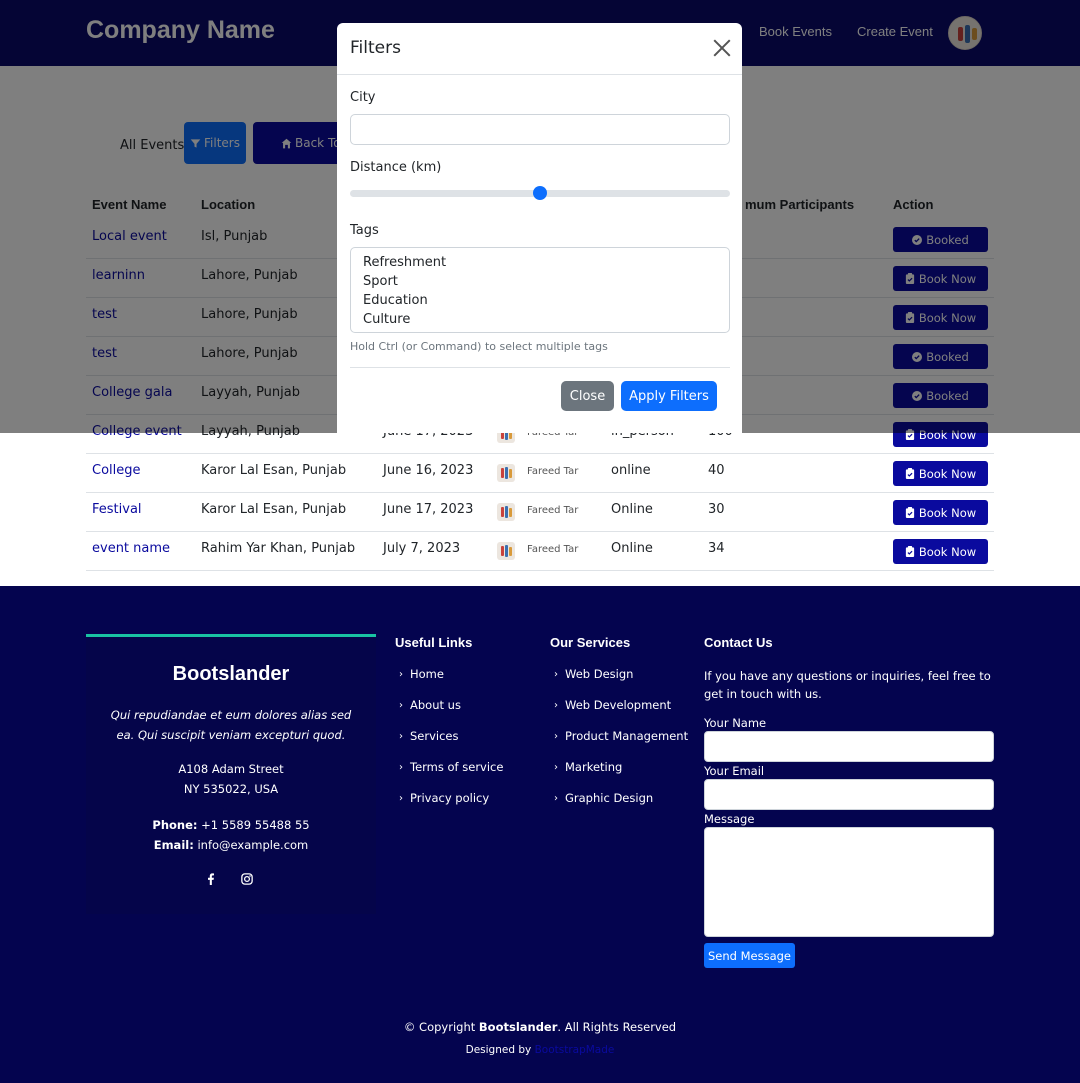 This screenshot has width=1080, height=1083. I want to click on designed-prefix: Designed by, so click(498, 1050).